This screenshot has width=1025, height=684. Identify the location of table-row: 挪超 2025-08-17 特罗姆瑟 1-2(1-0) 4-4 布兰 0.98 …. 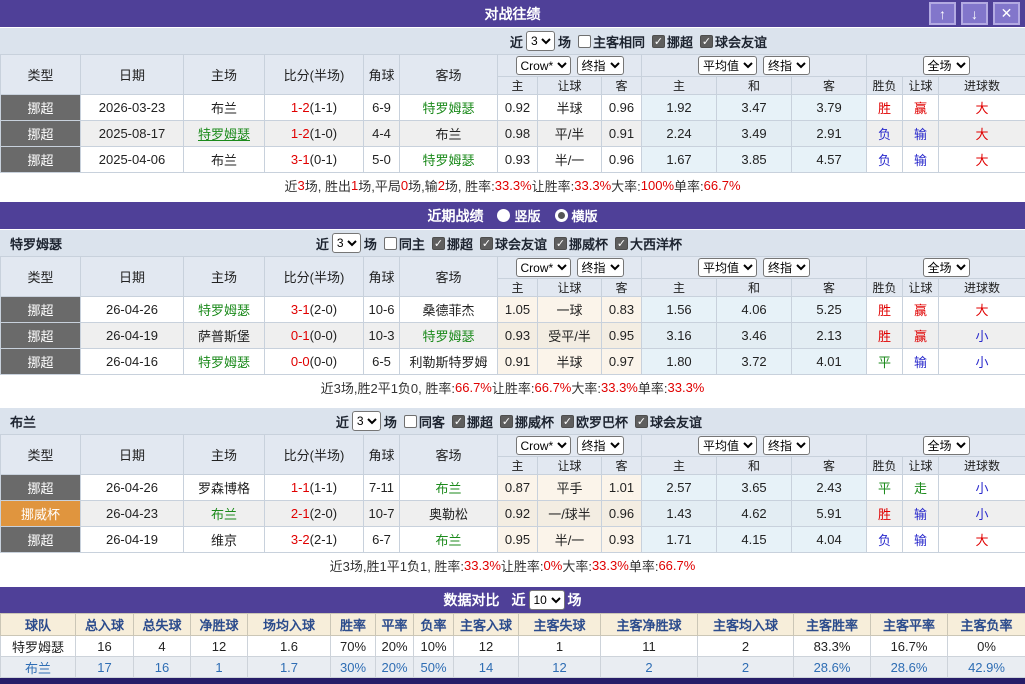
(513, 134).